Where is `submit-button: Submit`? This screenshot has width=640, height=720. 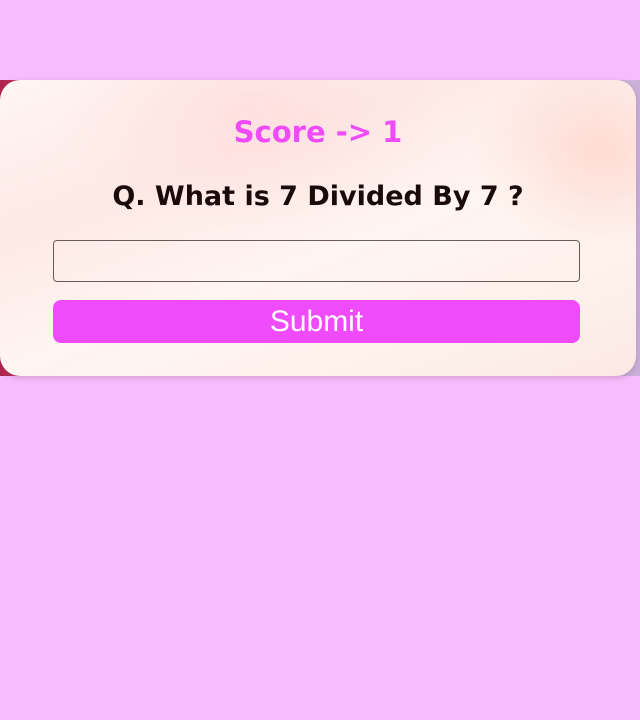 submit-button: Submit is located at coordinates (316, 321).